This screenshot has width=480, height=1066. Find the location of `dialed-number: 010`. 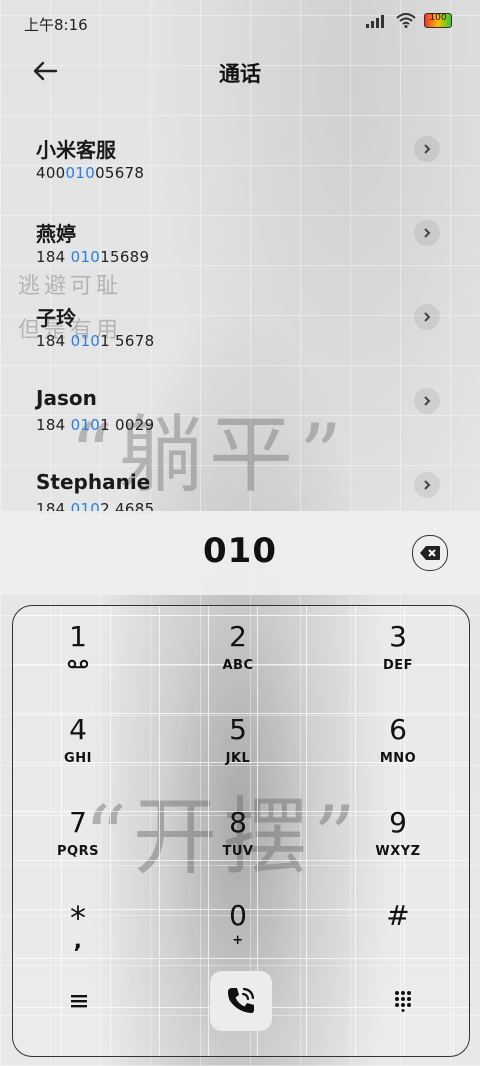

dialed-number: 010 is located at coordinates (240, 551).